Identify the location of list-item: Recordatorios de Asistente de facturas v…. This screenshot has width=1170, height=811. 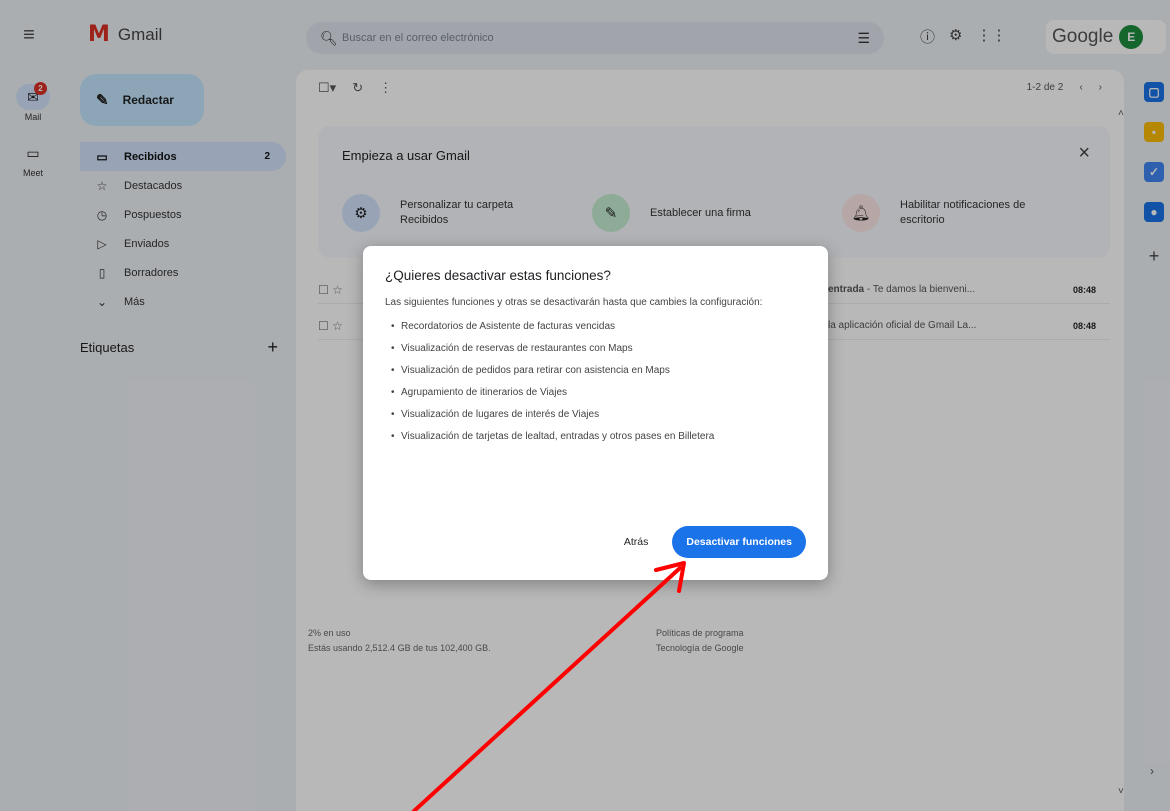
(598, 327).